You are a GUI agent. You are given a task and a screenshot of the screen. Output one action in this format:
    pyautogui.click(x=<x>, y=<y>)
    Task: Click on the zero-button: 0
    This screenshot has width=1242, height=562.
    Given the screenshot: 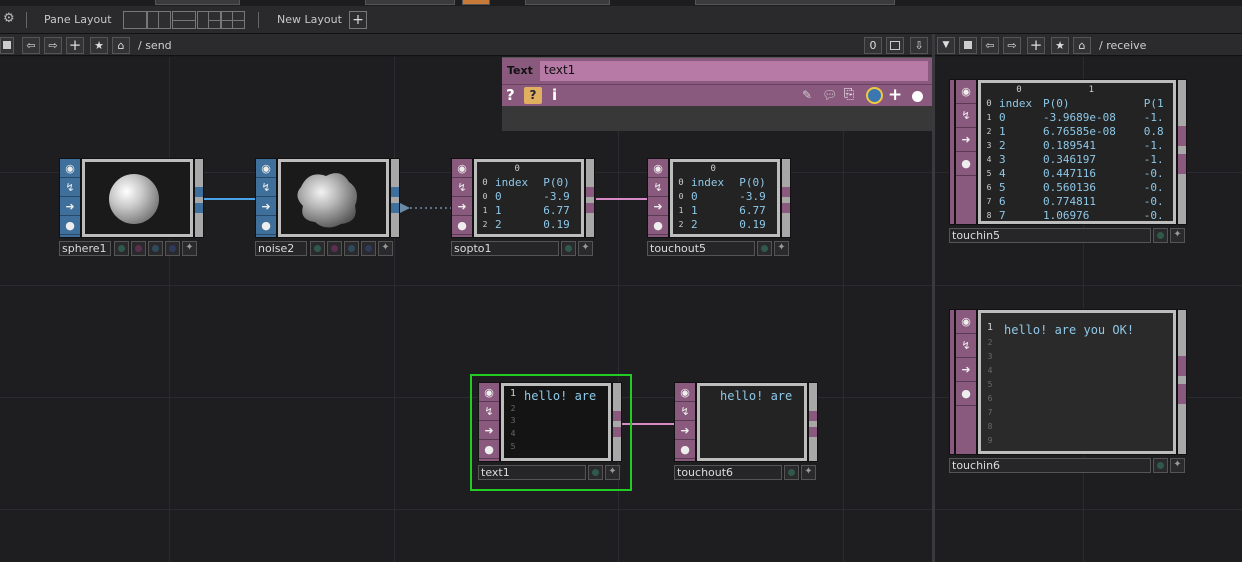 What is the action you would take?
    pyautogui.click(x=873, y=45)
    